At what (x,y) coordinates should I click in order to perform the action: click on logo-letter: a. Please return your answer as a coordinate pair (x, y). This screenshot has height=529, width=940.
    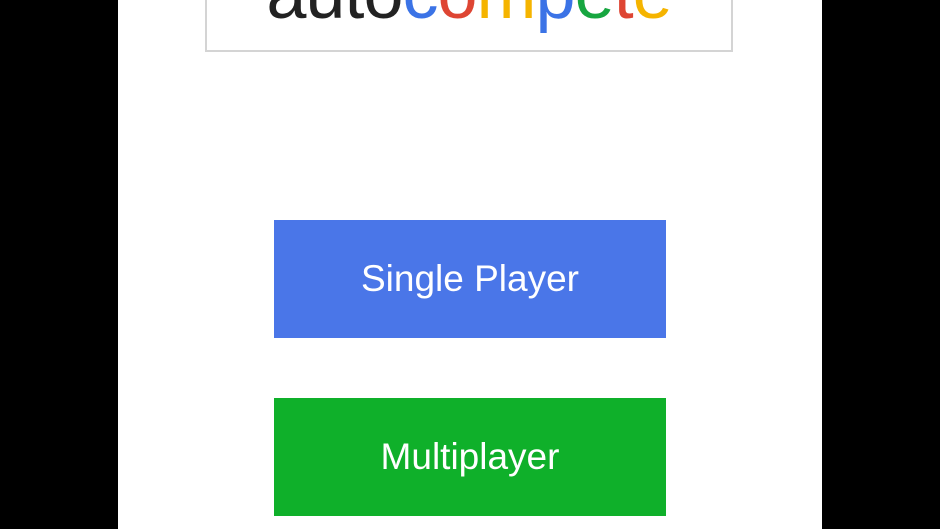
    Looking at the image, I should click on (286, 15).